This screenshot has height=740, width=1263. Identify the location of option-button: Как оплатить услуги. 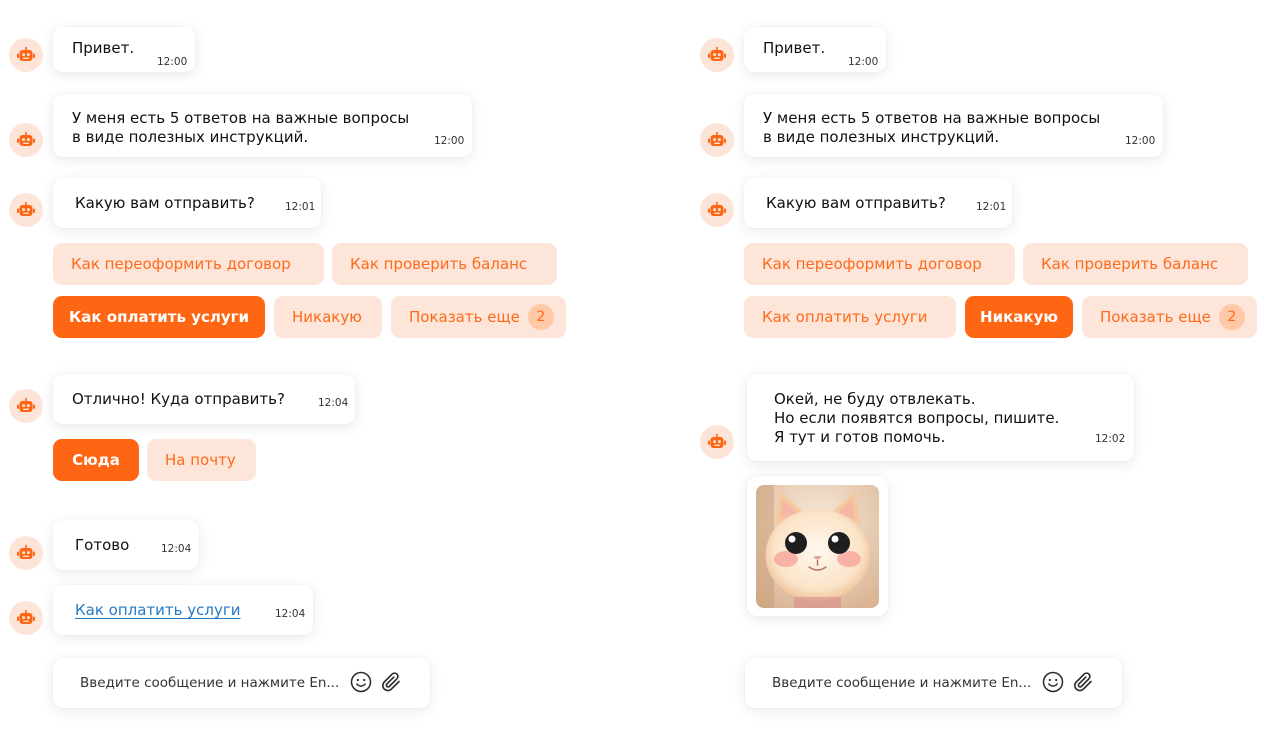
(850, 317).